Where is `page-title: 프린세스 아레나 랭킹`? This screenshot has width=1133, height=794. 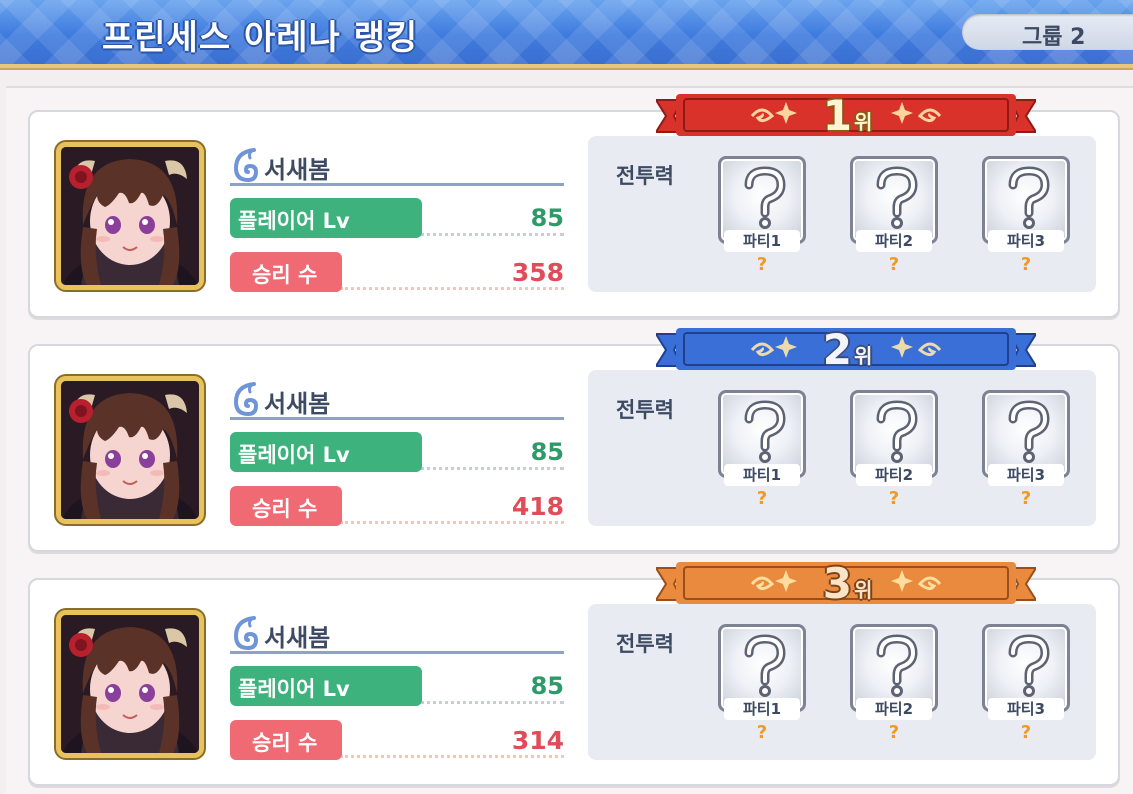
page-title: 프린세스 아레나 랭킹 is located at coordinates (260, 38).